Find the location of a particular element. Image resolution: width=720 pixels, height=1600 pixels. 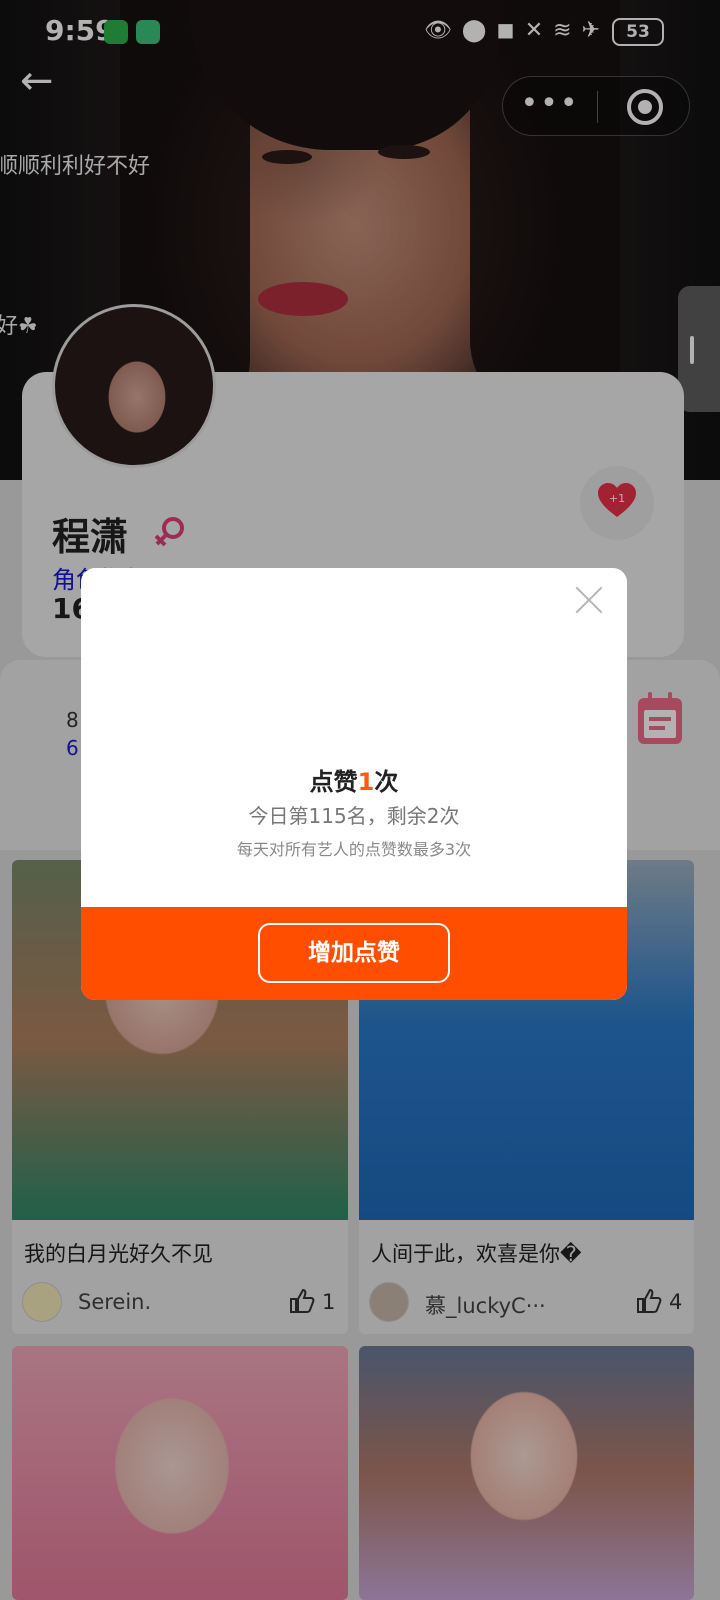

dialog-limit-hint: 每天对所有艺人的点赞数最多3次 is located at coordinates (354, 849).